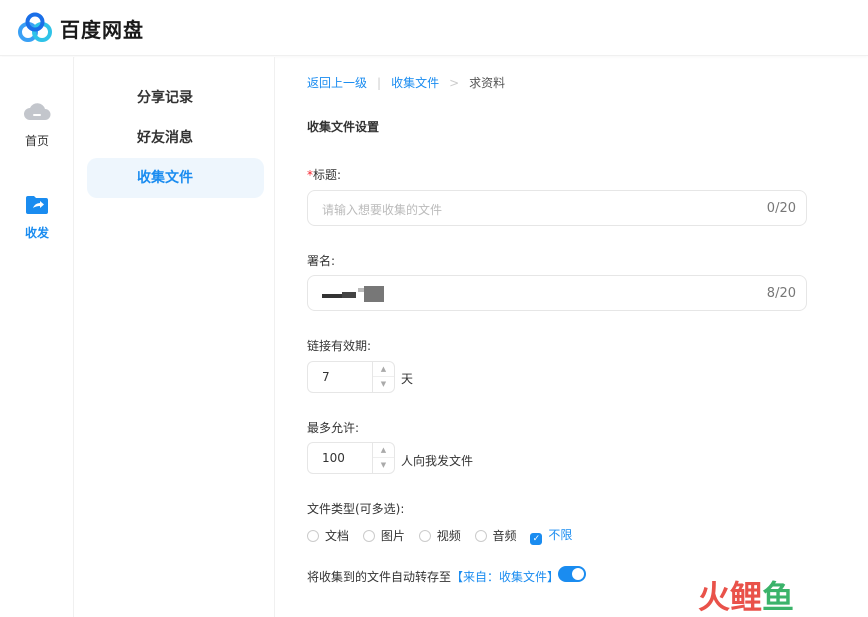  What do you see at coordinates (714, 597) in the screenshot?
I see `watermark-char: 火` at bounding box center [714, 597].